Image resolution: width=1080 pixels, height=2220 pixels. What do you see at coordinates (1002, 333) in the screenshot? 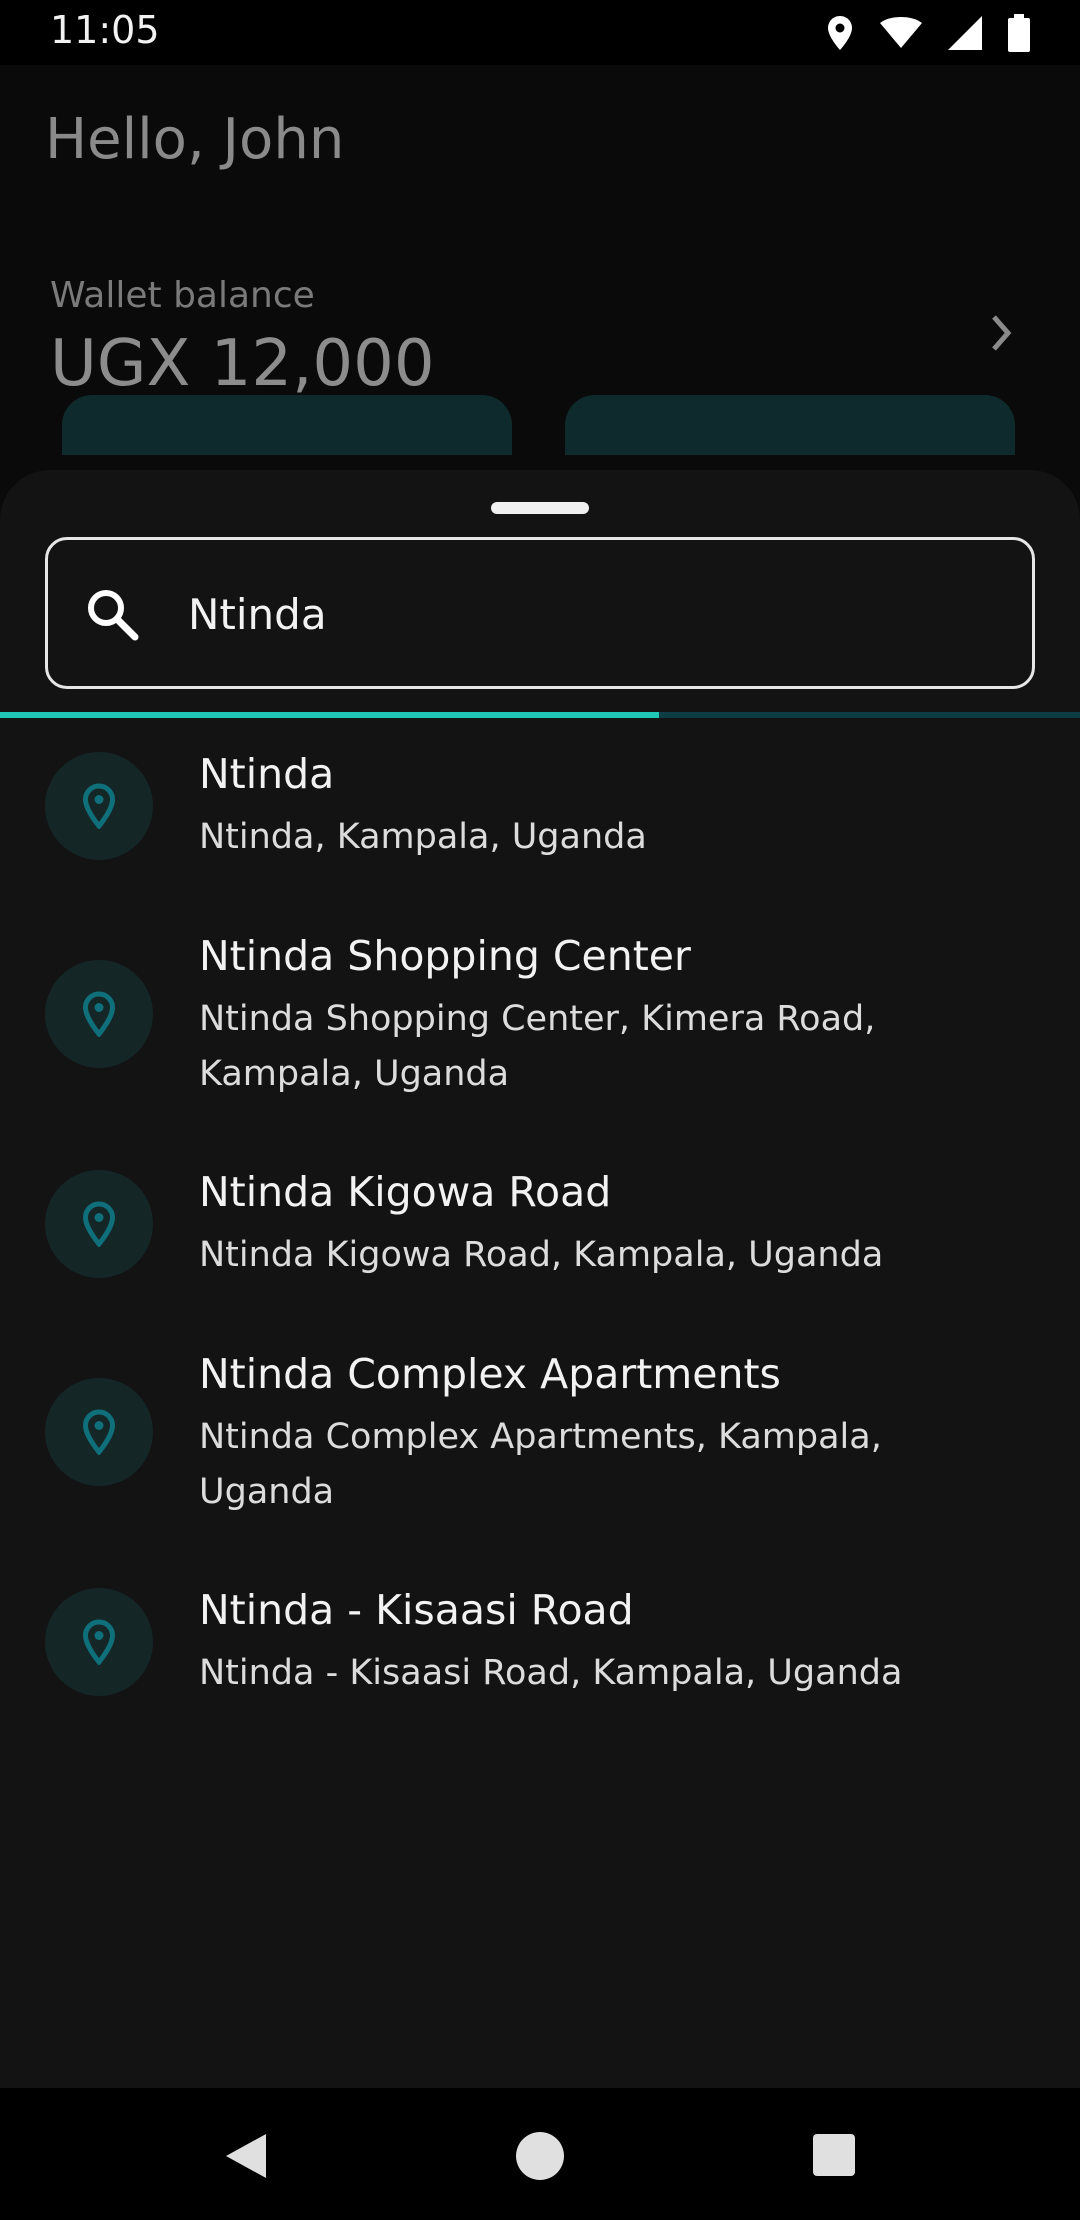
I see `chevron-right-icon` at bounding box center [1002, 333].